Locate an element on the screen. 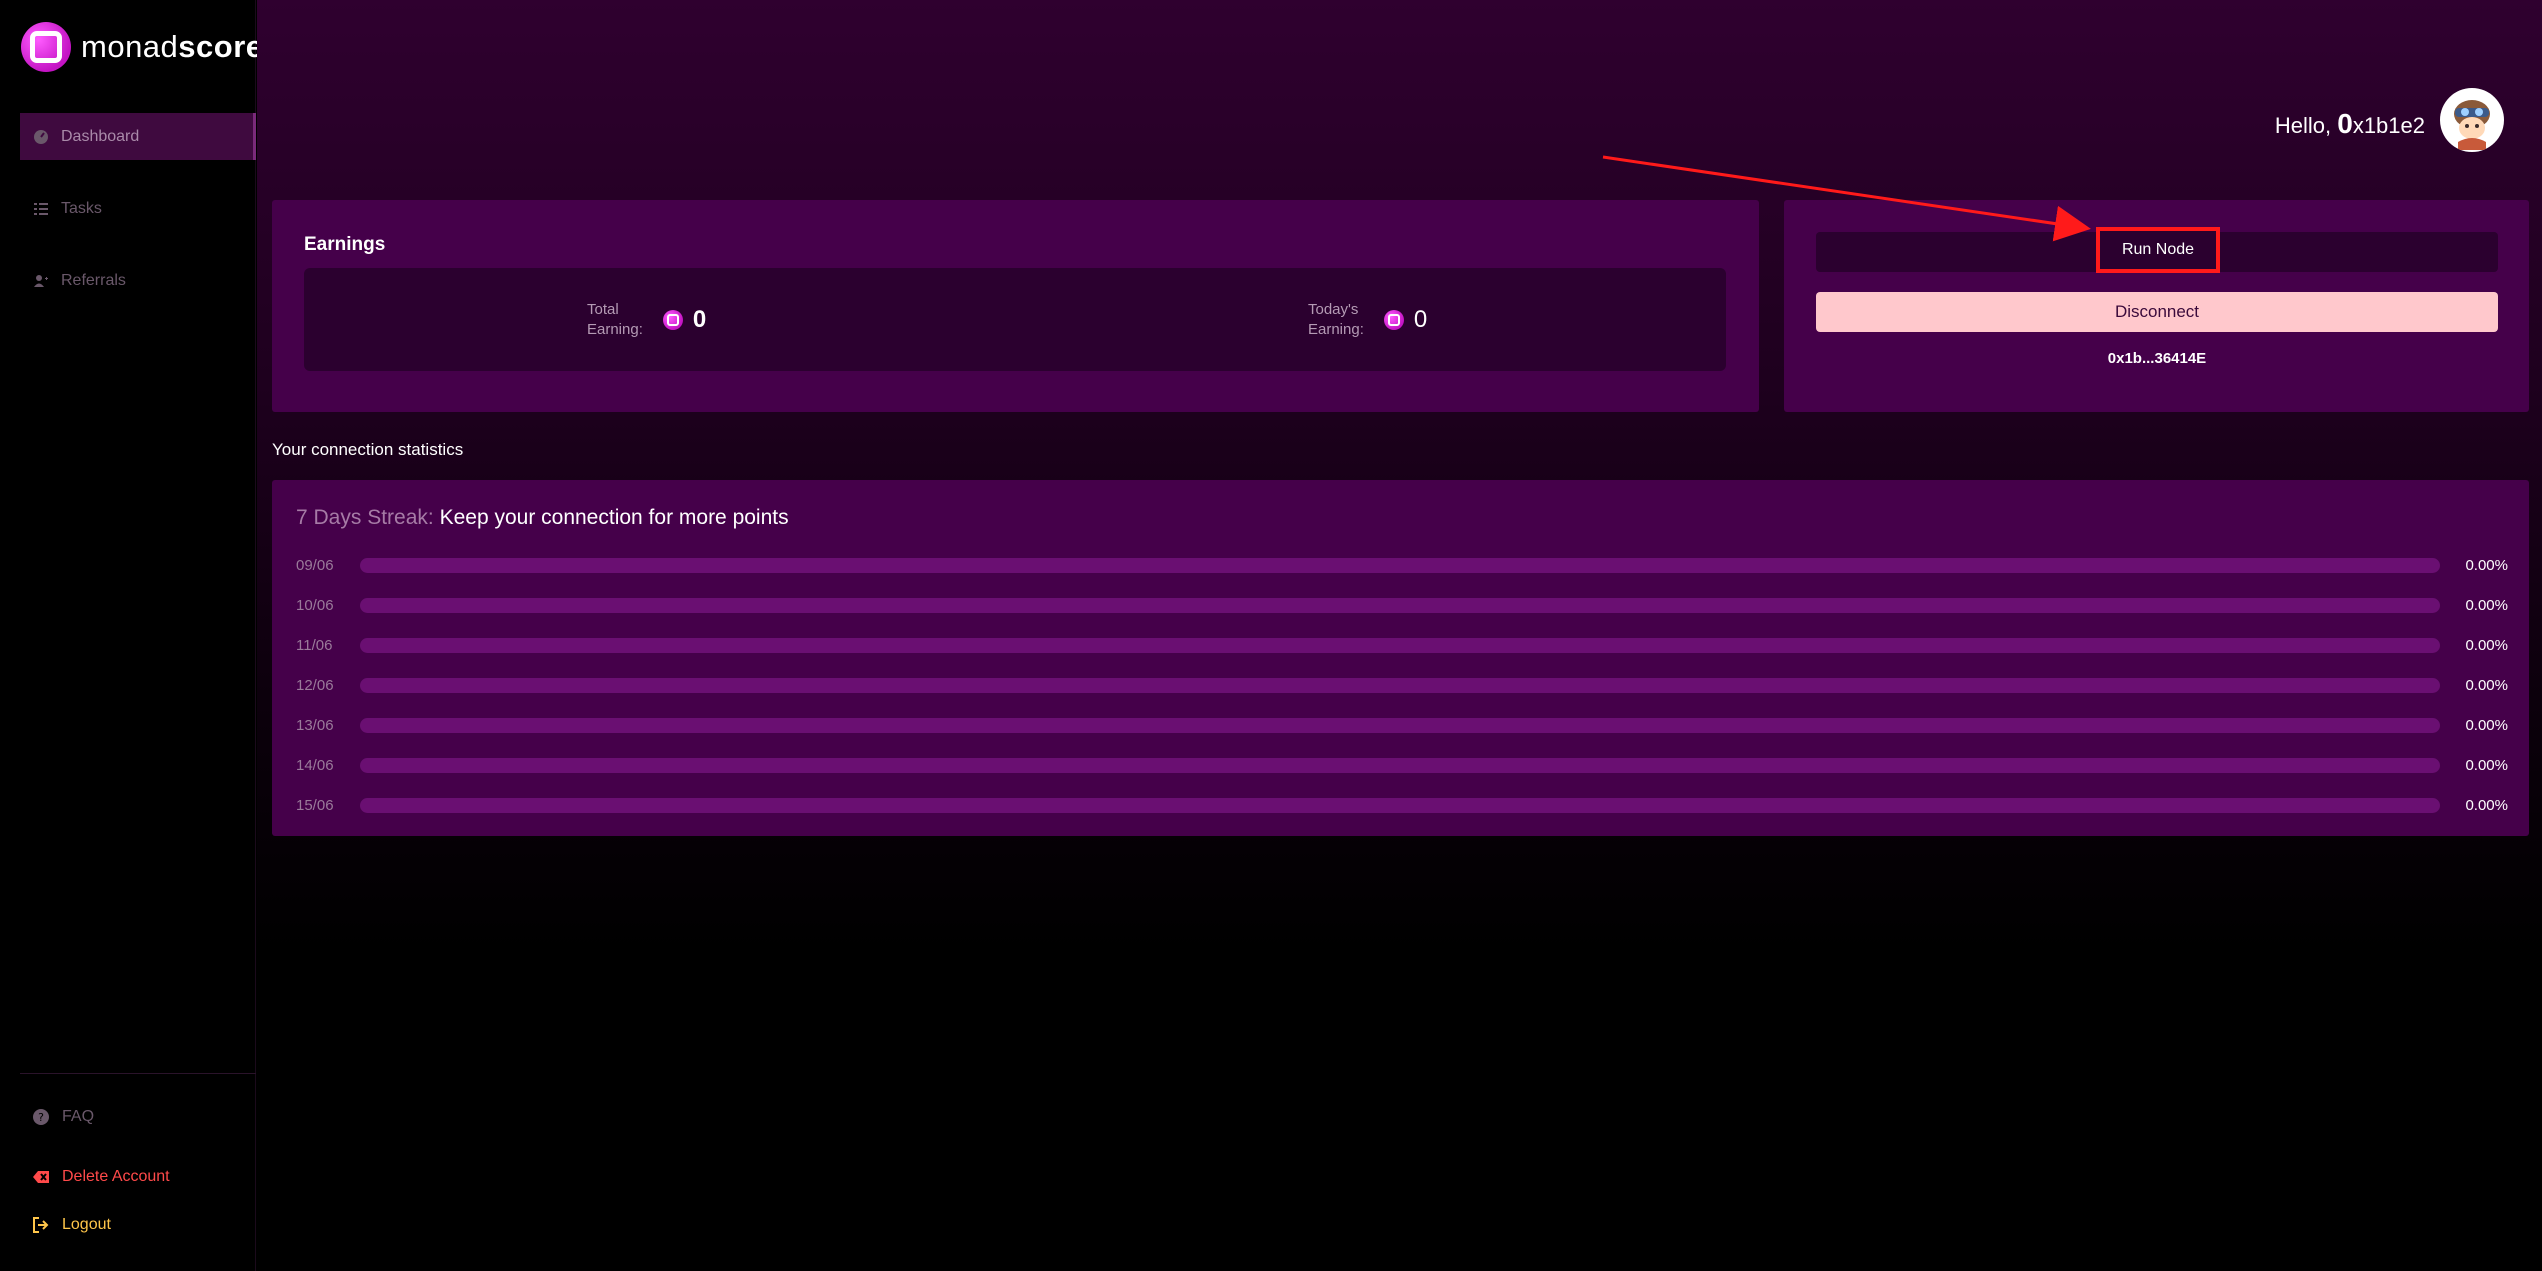 The image size is (2542, 1271). streak-row: 12/06 0.00% is located at coordinates (1402, 685).